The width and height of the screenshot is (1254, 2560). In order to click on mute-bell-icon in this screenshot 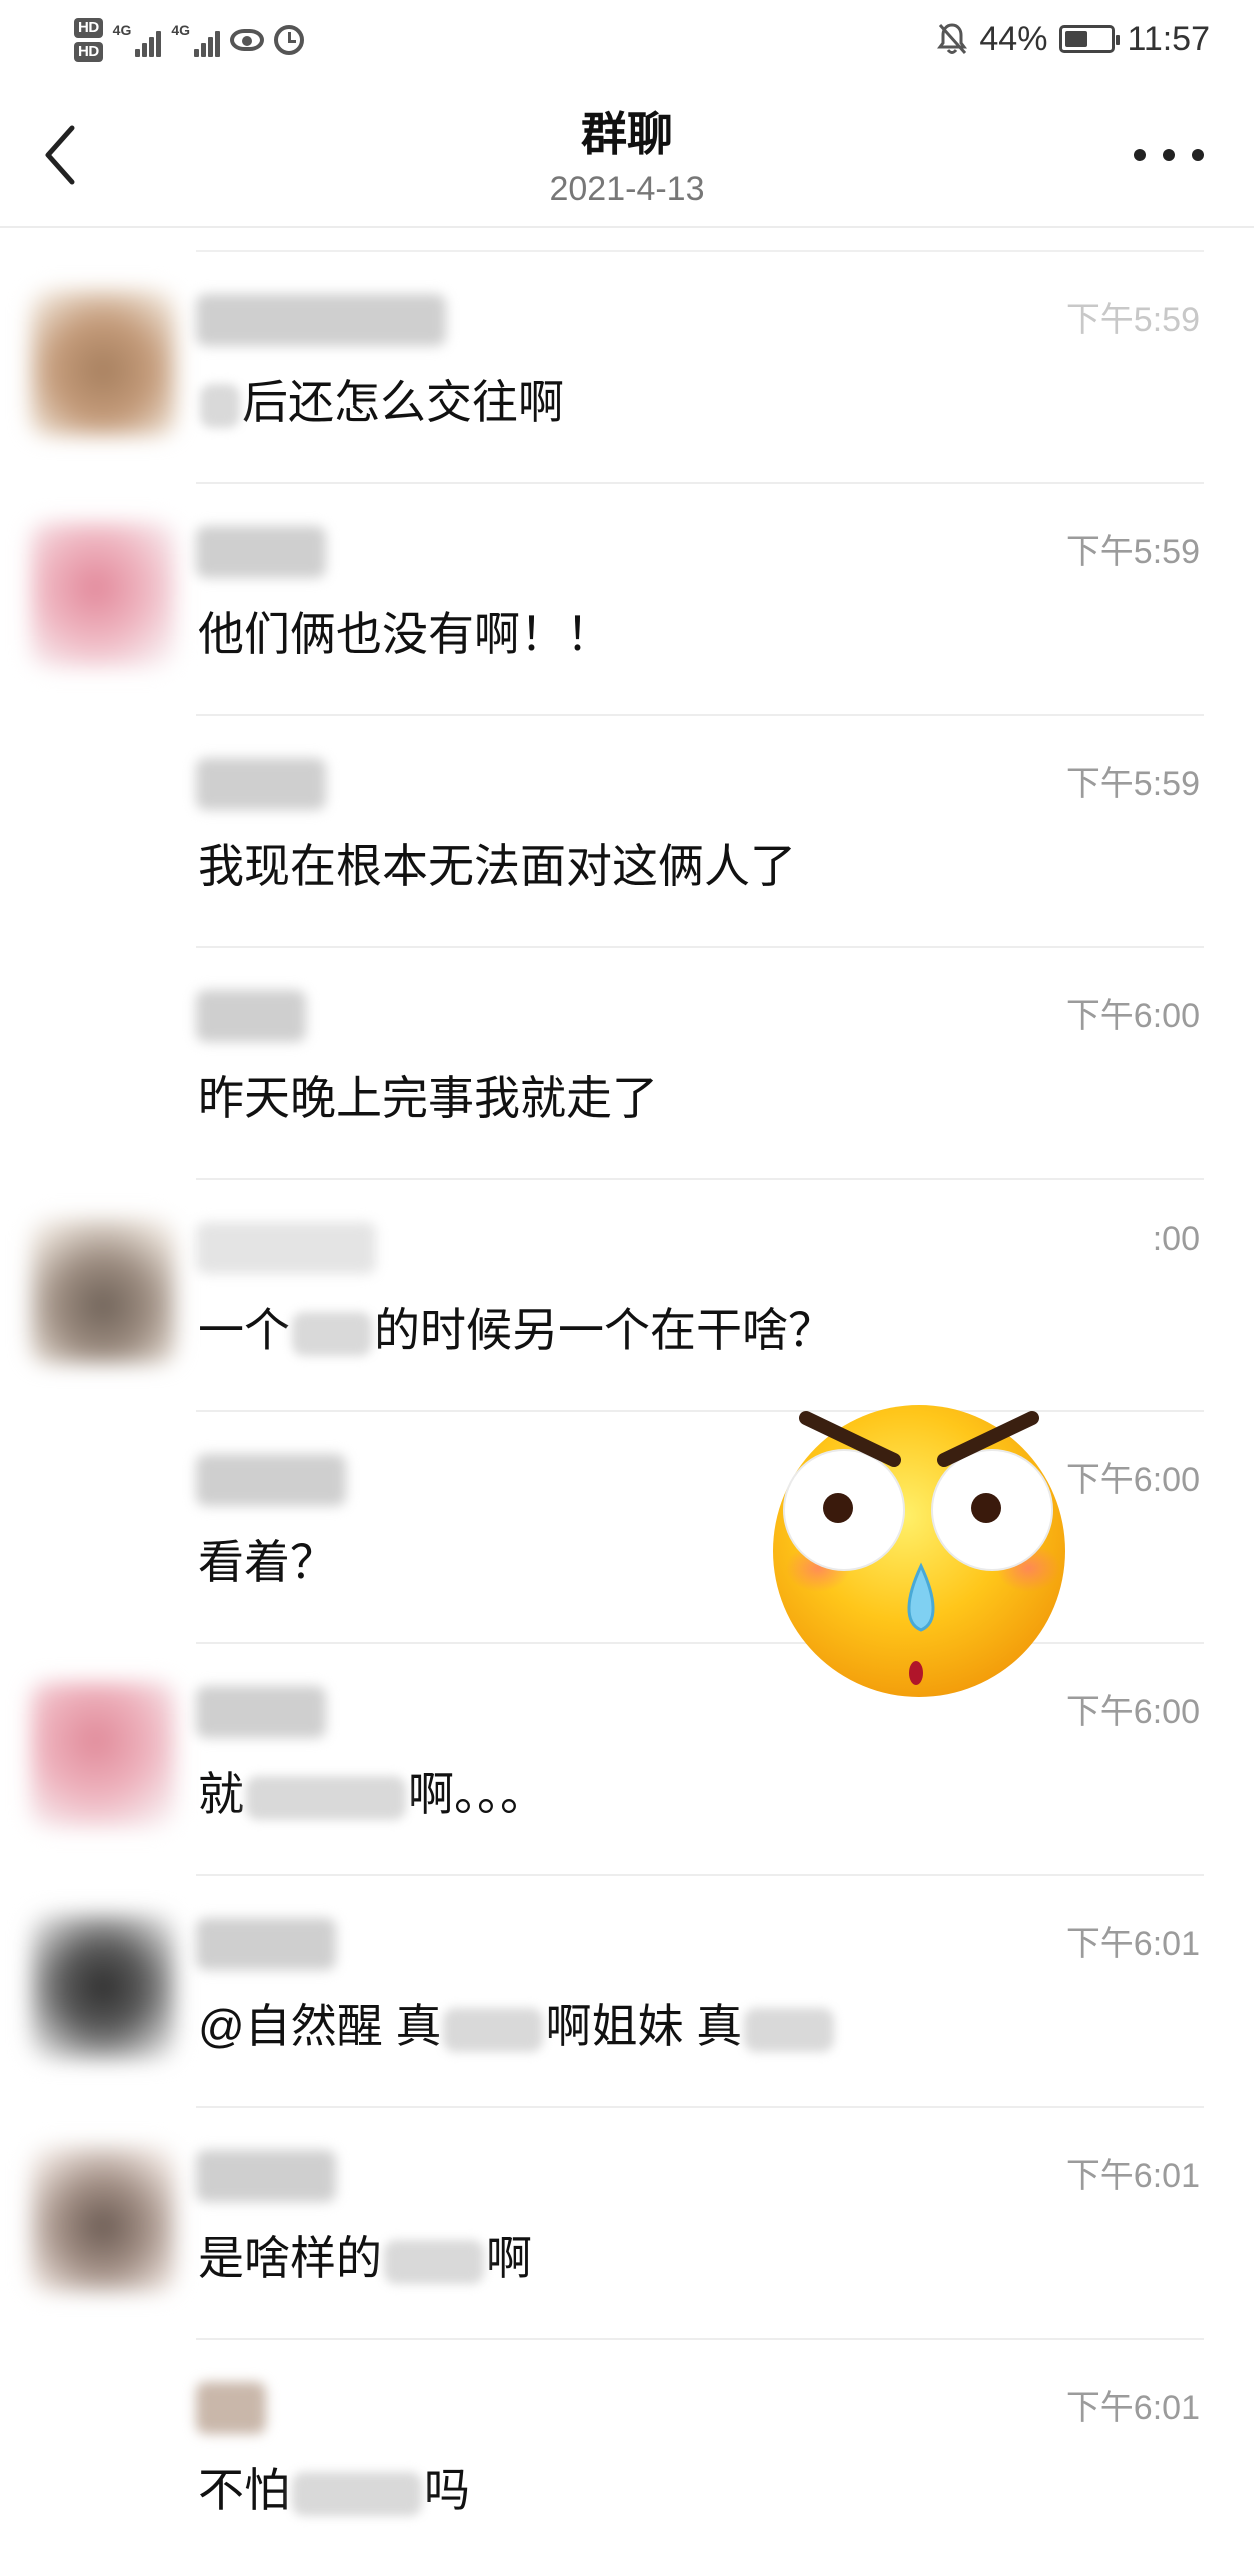, I will do `click(952, 38)`.